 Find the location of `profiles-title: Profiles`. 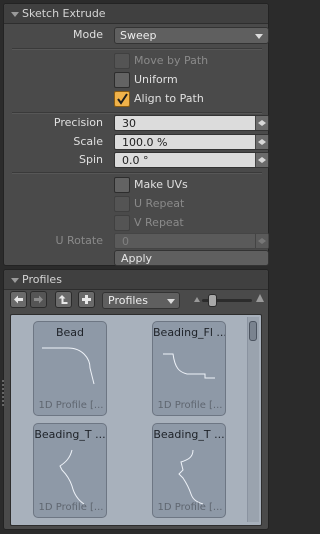

profiles-title: Profiles is located at coordinates (42, 279).